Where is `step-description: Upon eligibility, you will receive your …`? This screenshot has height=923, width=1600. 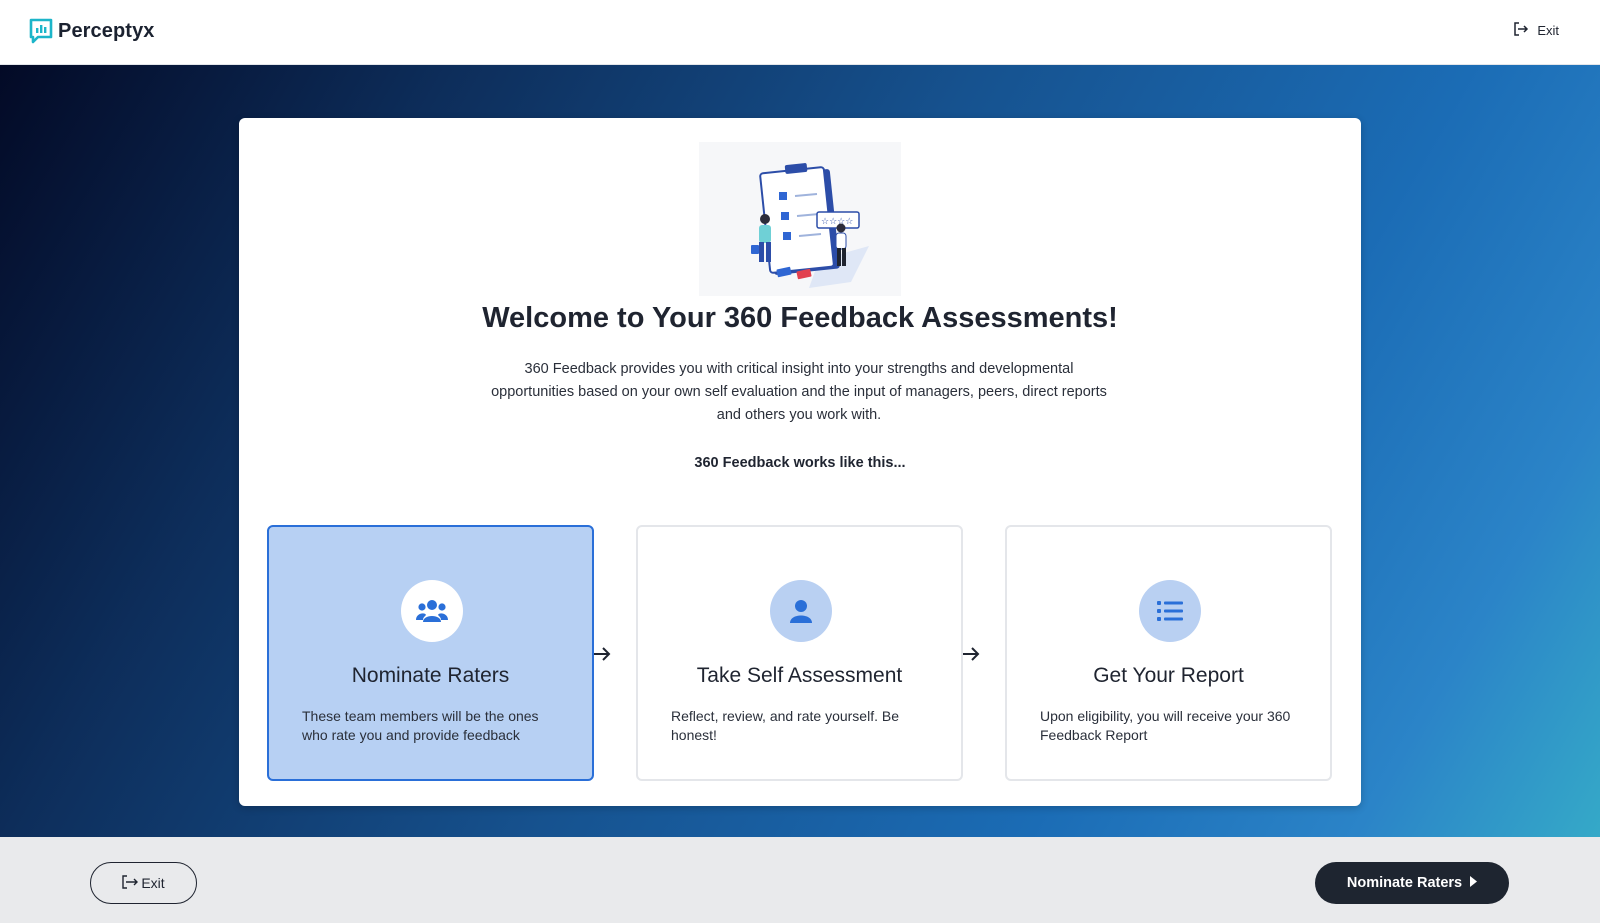 step-description: Upon eligibility, you will receive your … is located at coordinates (1165, 725).